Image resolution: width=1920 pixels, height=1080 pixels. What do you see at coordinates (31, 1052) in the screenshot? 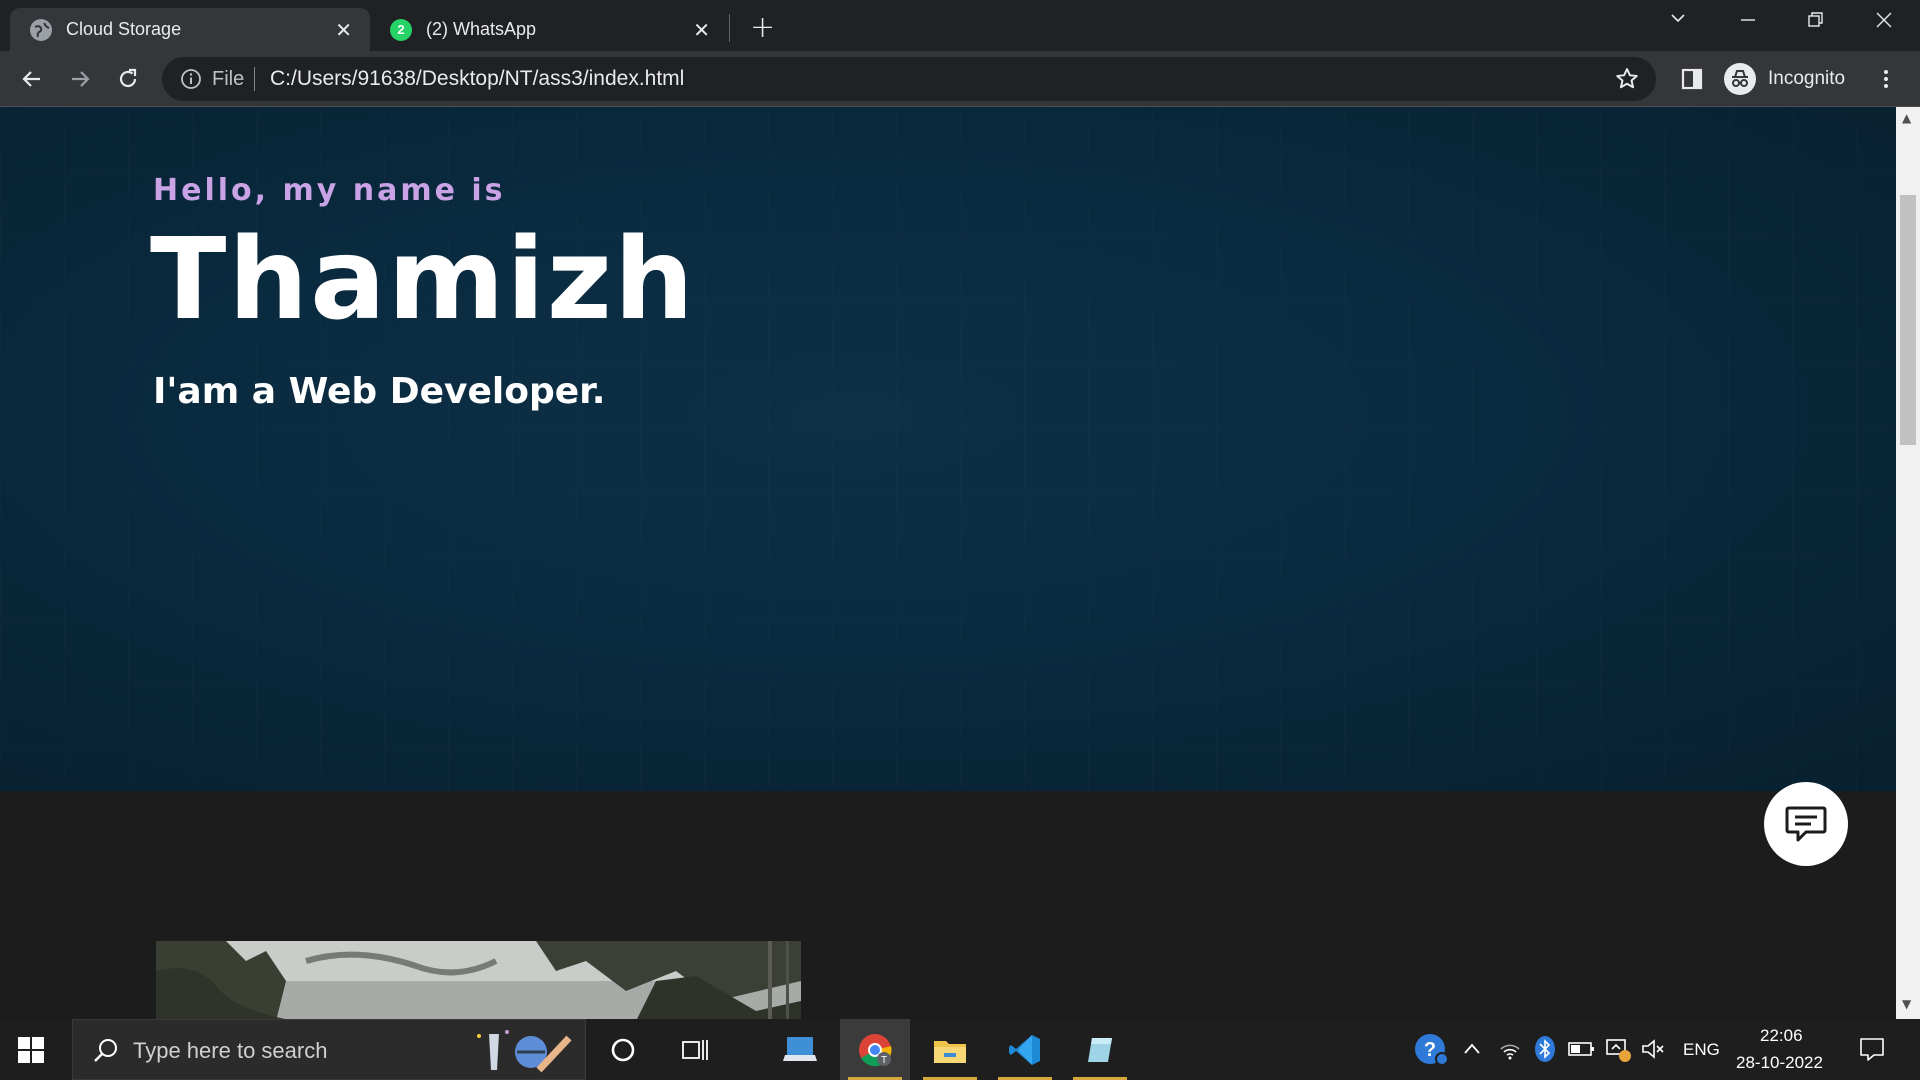
I see `windows-start-icon` at bounding box center [31, 1052].